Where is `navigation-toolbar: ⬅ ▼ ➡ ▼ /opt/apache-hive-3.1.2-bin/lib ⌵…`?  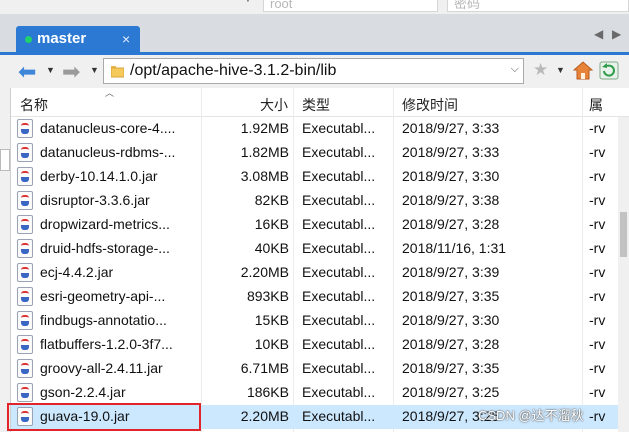
navigation-toolbar: ⬅ ▼ ➡ ▼ /opt/apache-hive-3.1.2-bin/lib ⌵… is located at coordinates (314, 72).